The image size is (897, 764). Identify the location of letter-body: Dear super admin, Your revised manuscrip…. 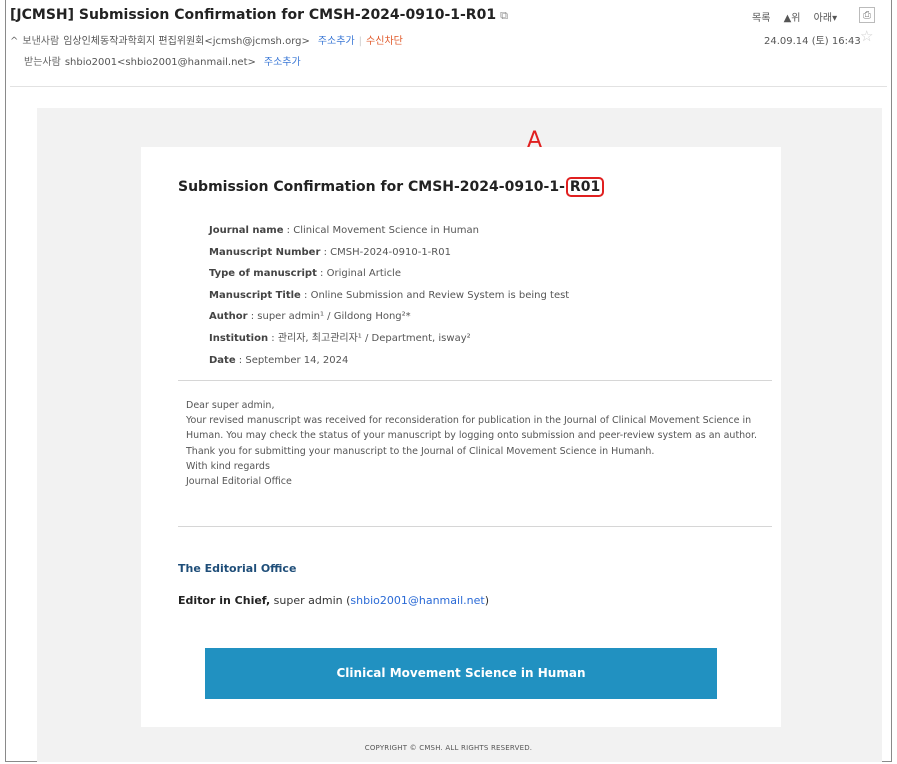
(473, 443).